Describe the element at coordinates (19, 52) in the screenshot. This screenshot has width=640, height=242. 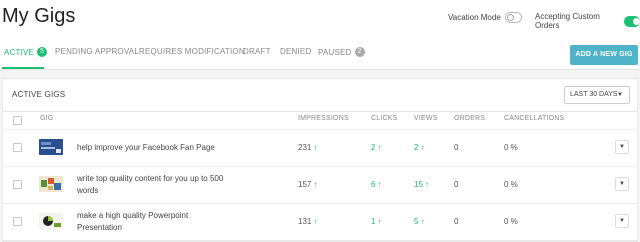
I see `tab-label: ACTIVE` at that location.